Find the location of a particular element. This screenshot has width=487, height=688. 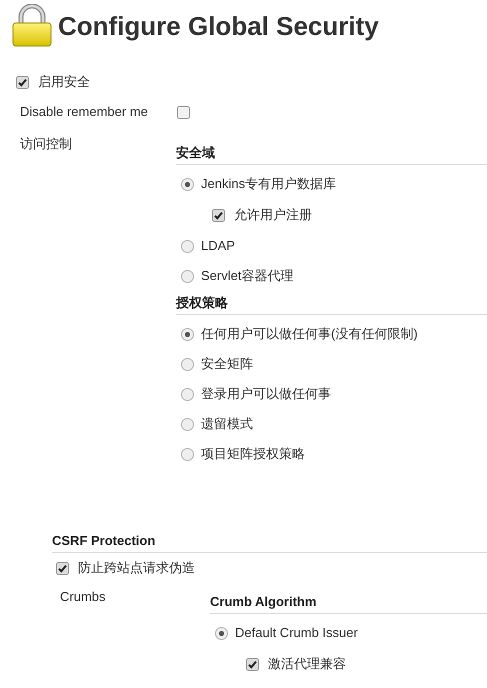

field-label: Crumbs is located at coordinates (83, 596).